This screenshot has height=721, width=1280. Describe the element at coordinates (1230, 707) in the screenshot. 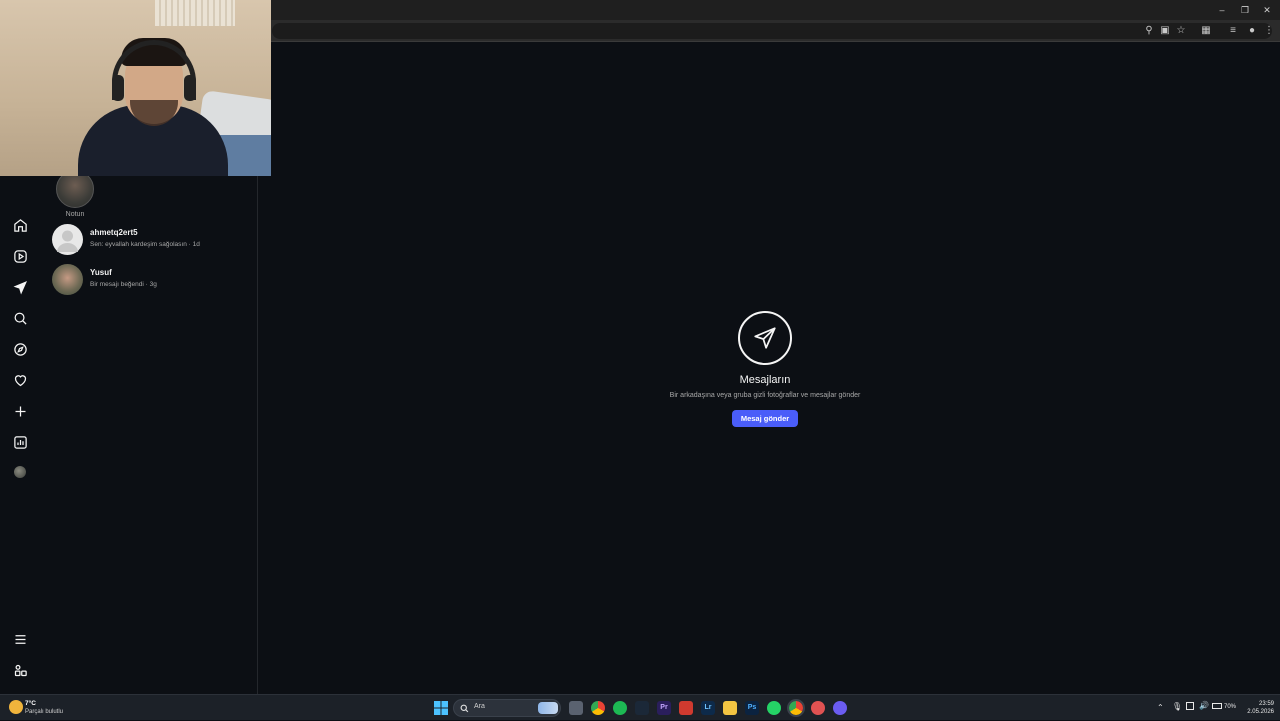

I see `battery-percent: 70%` at that location.